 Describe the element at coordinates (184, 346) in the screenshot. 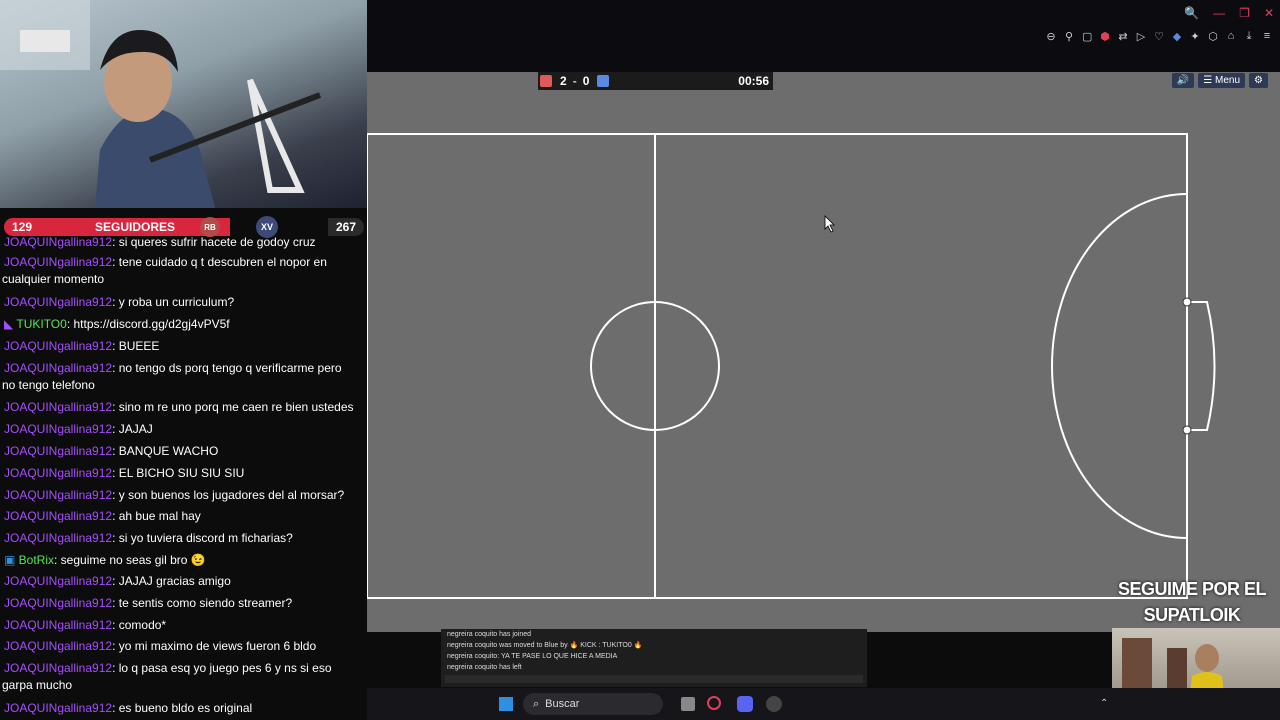

I see `chat-message: JOAQUINgallina912: BUEEE` at that location.